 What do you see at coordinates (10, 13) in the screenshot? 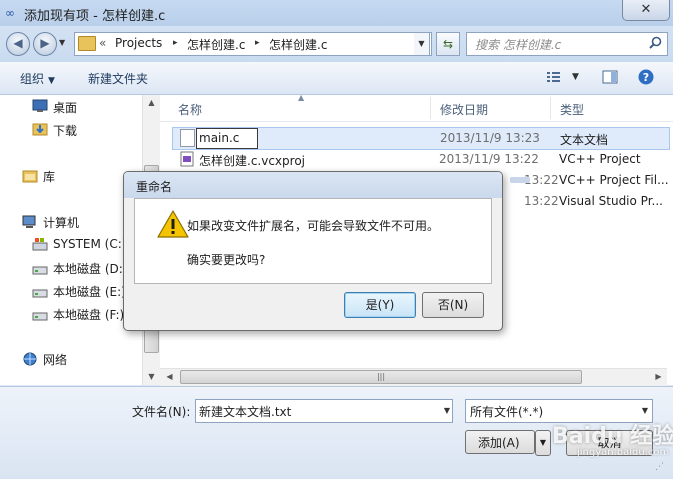
I see `app-icon: ∞` at bounding box center [10, 13].